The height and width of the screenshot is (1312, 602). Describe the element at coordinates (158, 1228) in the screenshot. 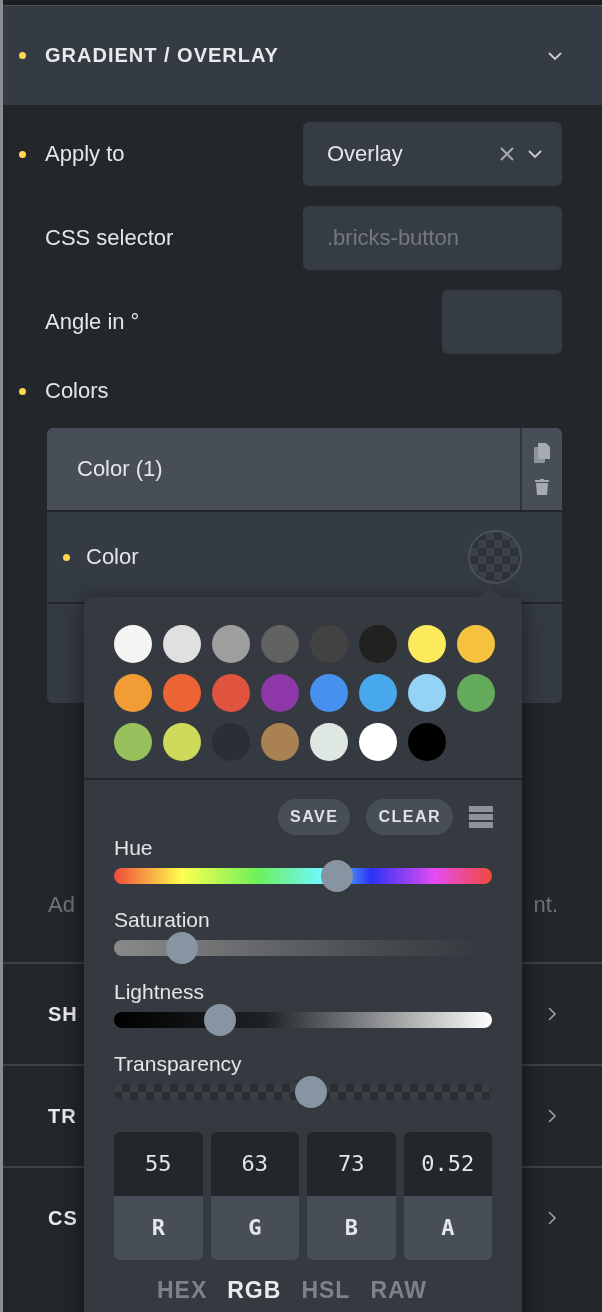

I see `channel-label: R` at that location.